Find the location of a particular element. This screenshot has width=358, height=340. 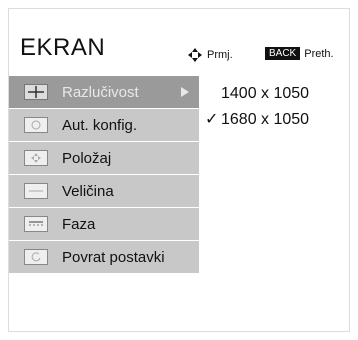

menu-item-label: Aut. konfig. is located at coordinates (100, 125).